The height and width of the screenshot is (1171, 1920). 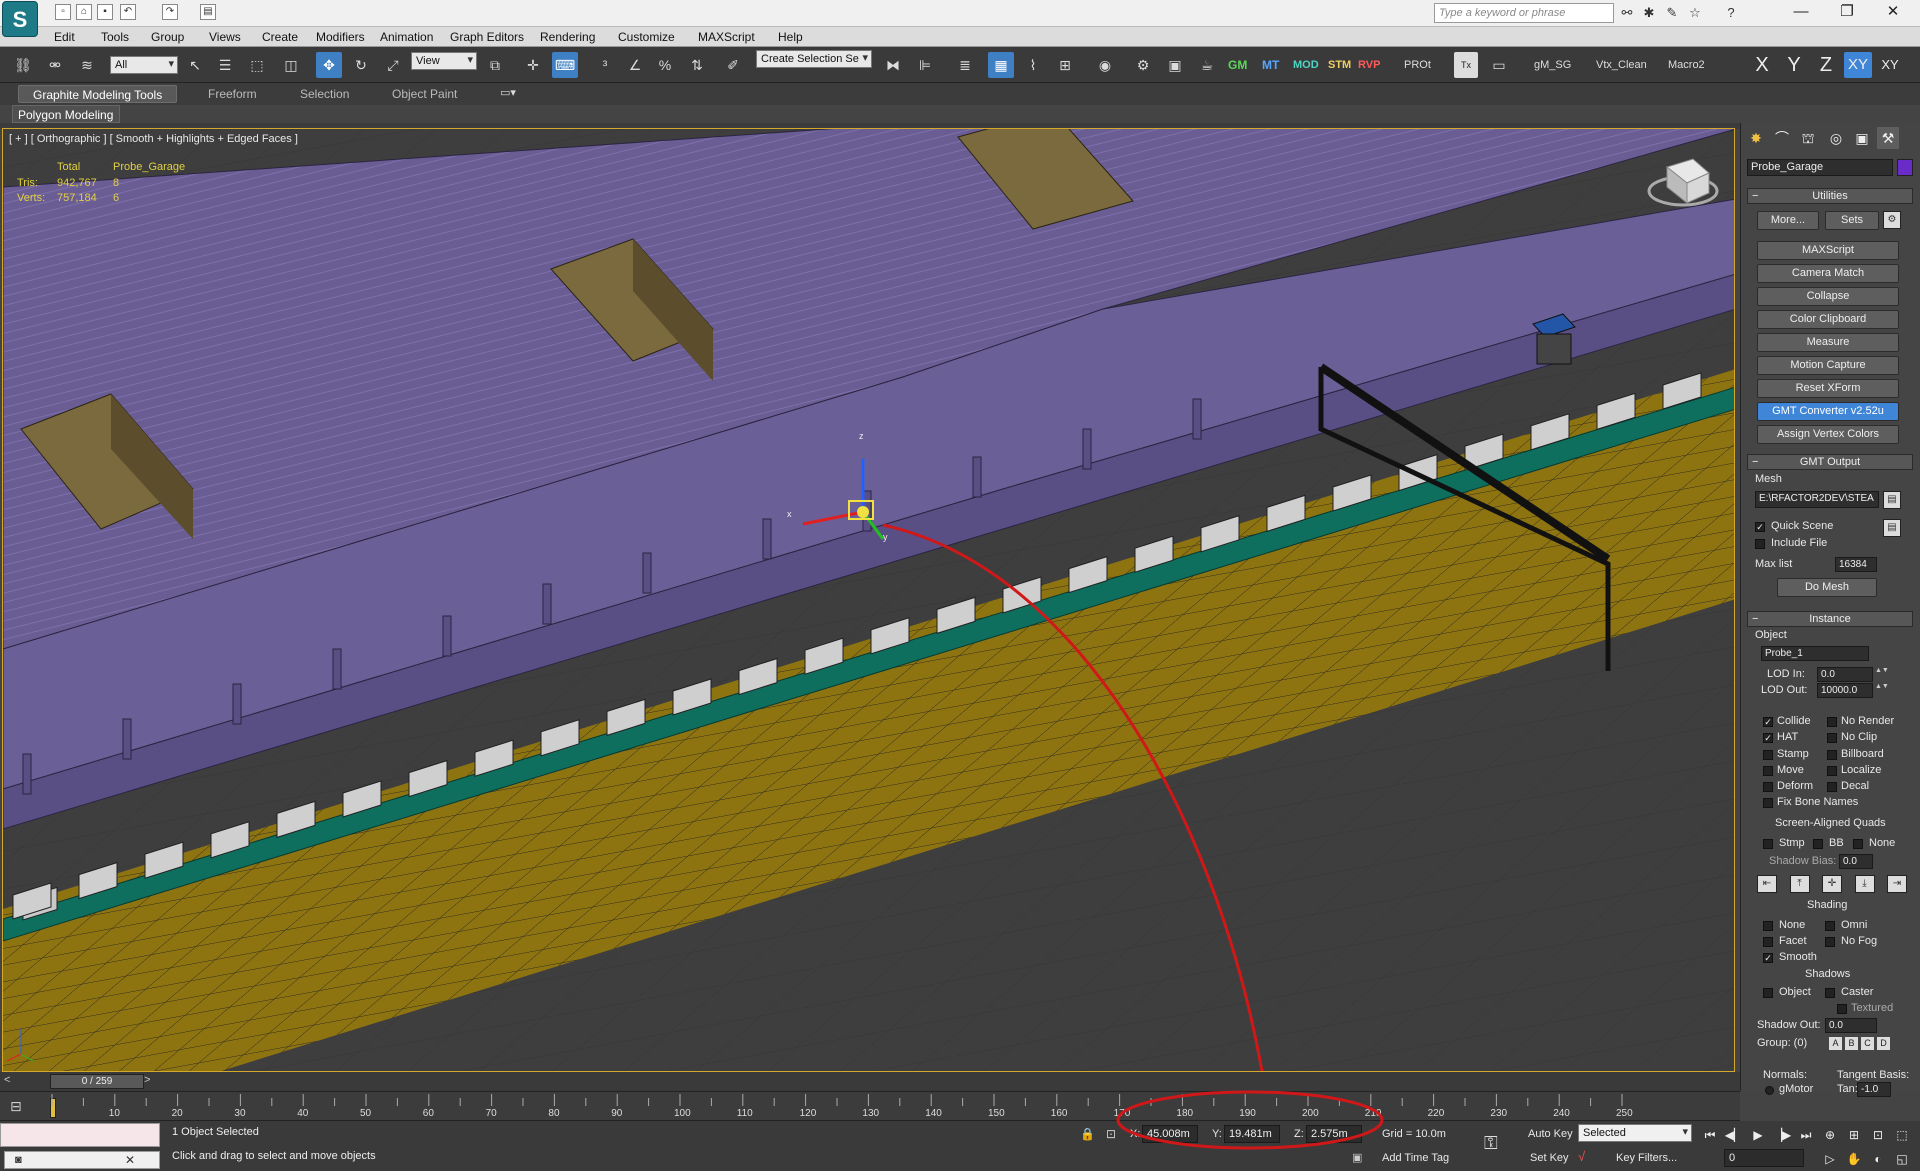 What do you see at coordinates (1836, 138) in the screenshot?
I see `motion-tab-icon: ◎` at bounding box center [1836, 138].